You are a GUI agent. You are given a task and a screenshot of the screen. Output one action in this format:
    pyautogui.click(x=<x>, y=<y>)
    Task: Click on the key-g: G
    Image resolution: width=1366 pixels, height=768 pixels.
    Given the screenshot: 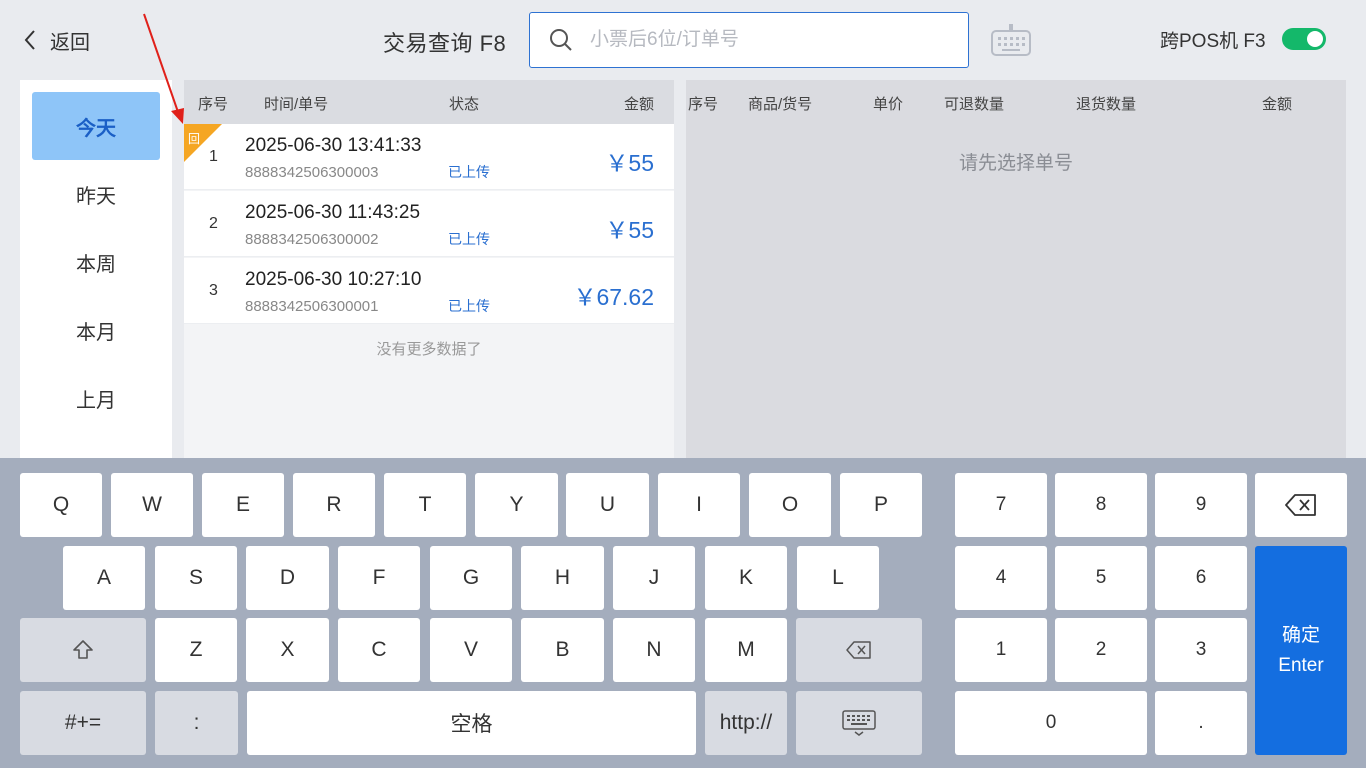 What is the action you would take?
    pyautogui.click(x=471, y=578)
    